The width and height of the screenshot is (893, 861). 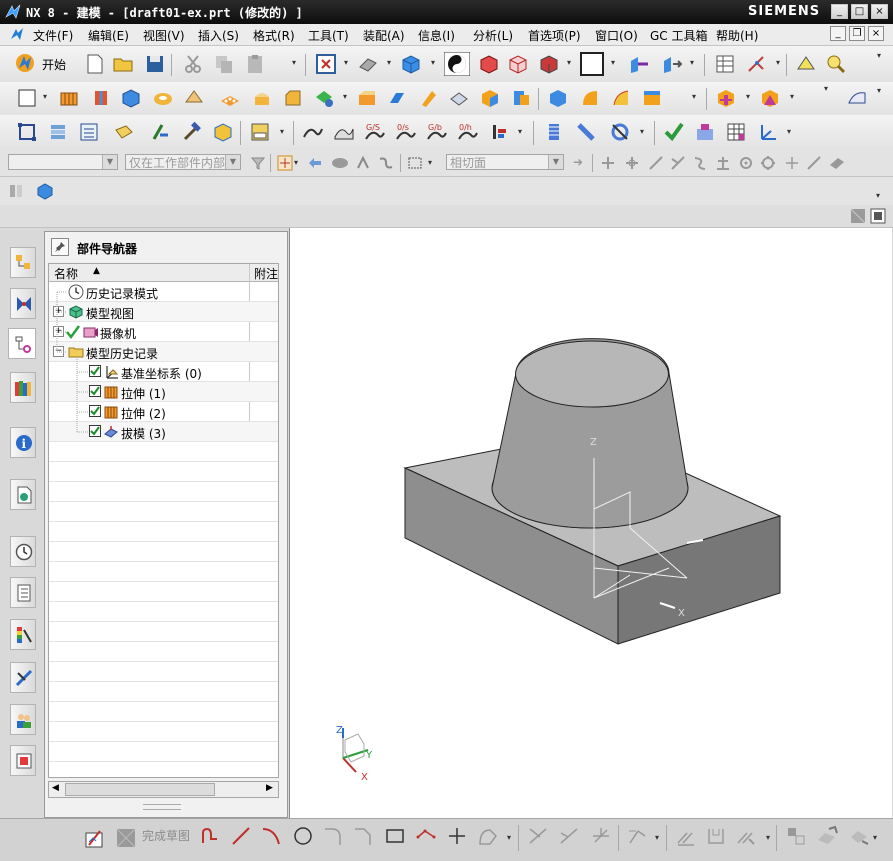 I want to click on menu-information: 信息(I), so click(x=436, y=35).